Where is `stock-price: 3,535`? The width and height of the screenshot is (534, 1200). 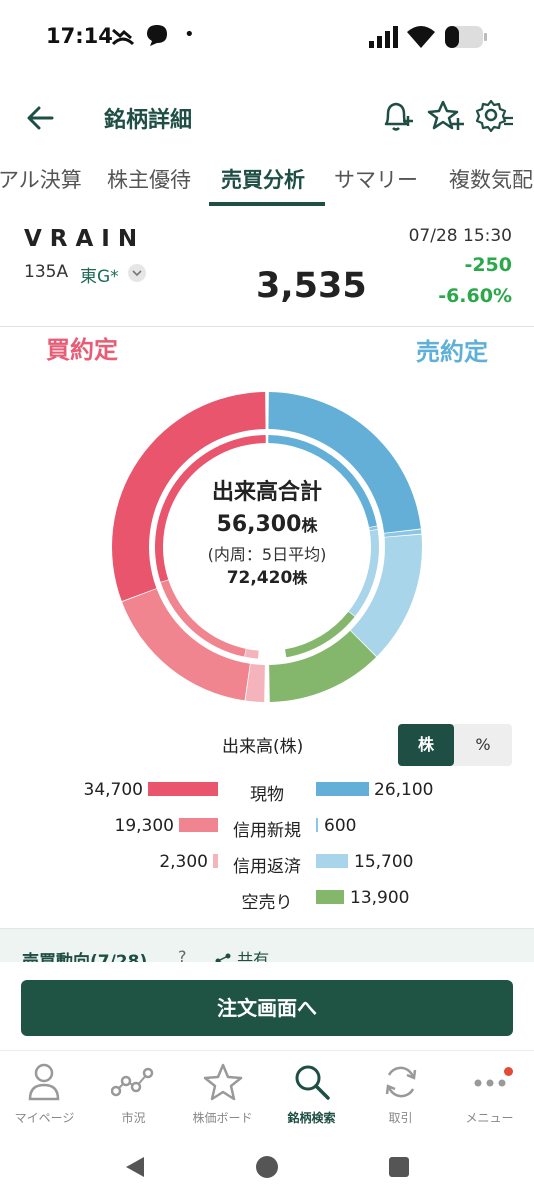 stock-price: 3,535 is located at coordinates (311, 286).